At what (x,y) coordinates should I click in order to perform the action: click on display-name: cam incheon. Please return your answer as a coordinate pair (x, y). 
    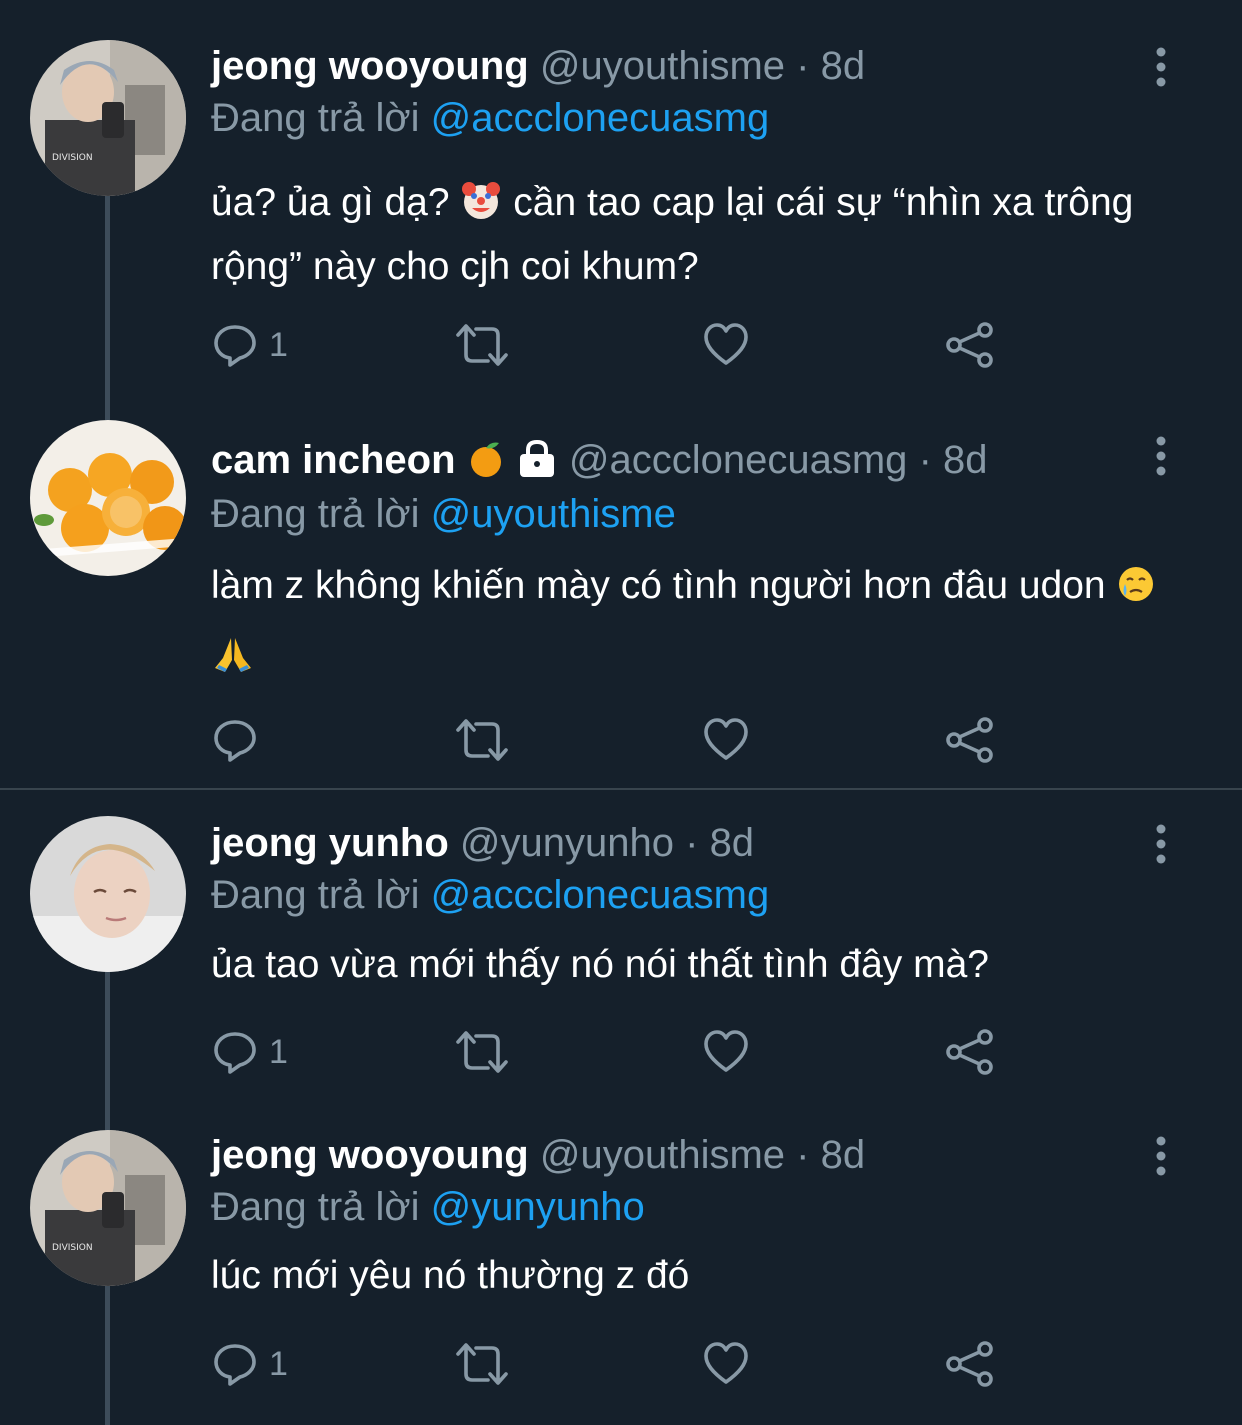
    Looking at the image, I should click on (333, 460).